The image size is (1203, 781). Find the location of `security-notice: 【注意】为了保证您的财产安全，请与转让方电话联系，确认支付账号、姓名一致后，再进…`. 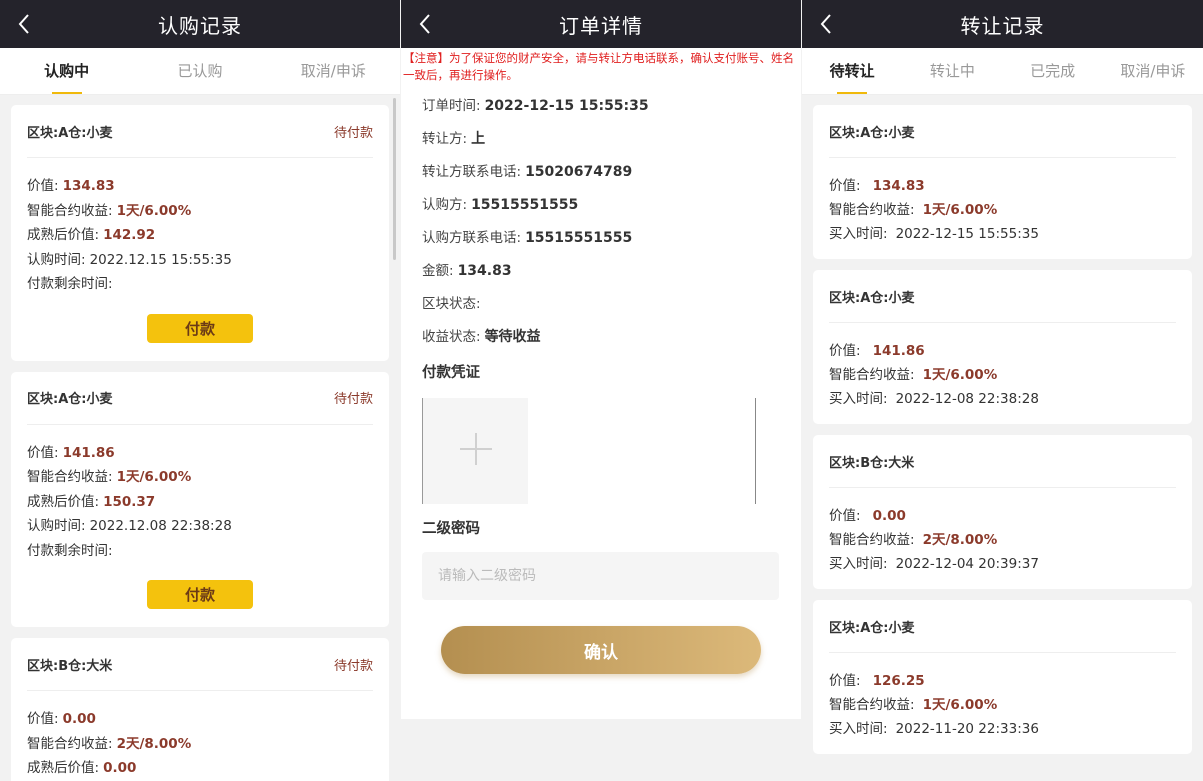

security-notice: 【注意】为了保证您的财产安全，请与转让方电话联系，确认支付账号、姓名一致后，再进… is located at coordinates (601, 67).